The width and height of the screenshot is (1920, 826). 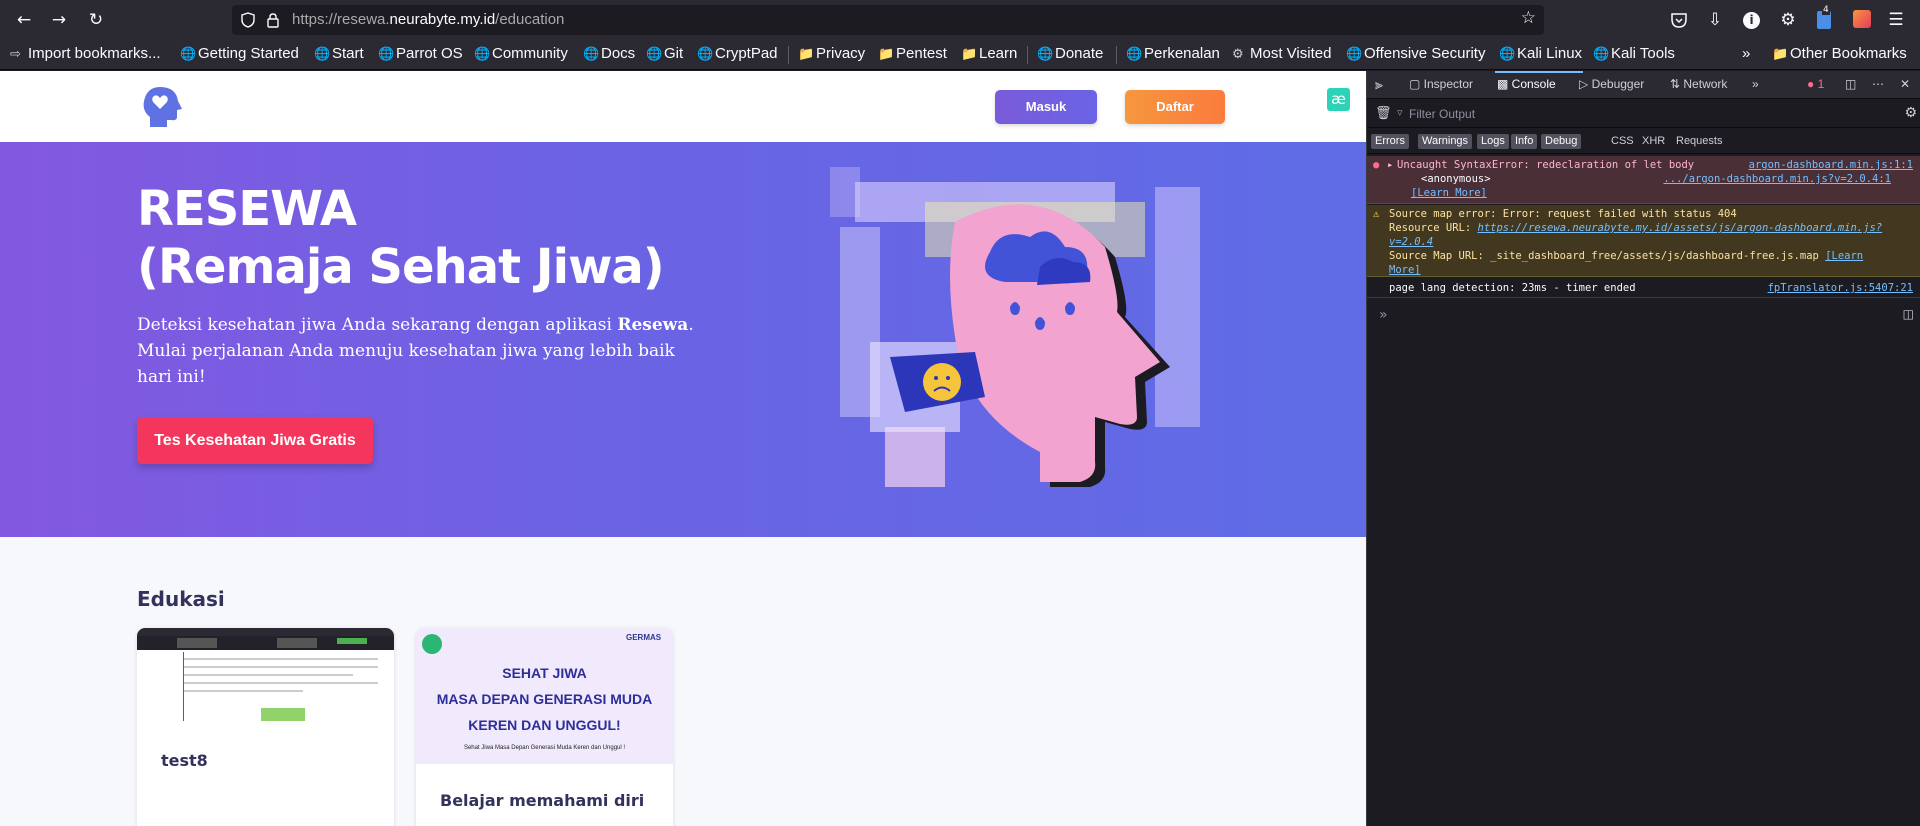 I want to click on education-section-title: Edukasi, so click(x=181, y=599).